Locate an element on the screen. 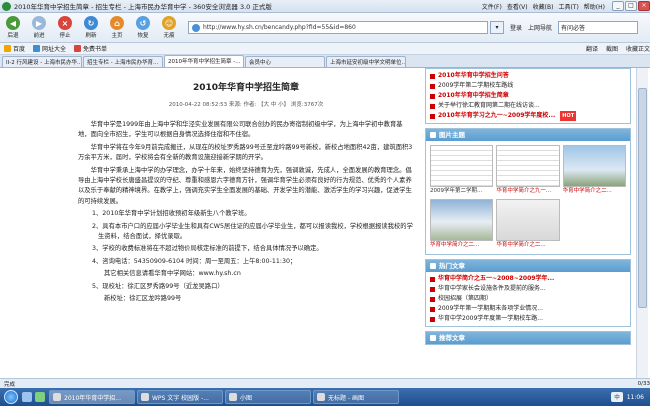 Image resolution: width=650 pixels, height=406 pixels. fav-baidu: 百度 is located at coordinates (14, 48).